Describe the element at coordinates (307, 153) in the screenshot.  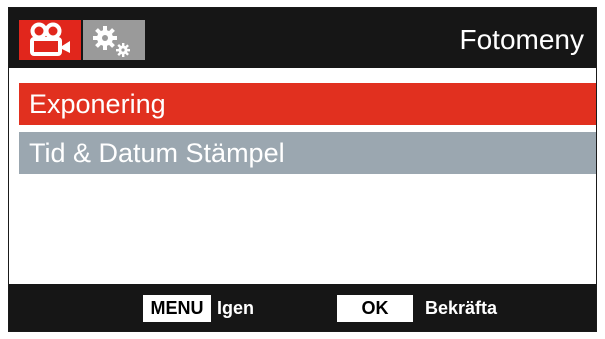
I see `menu-item-time-date-stamp: Tid & Datum Stämpel` at that location.